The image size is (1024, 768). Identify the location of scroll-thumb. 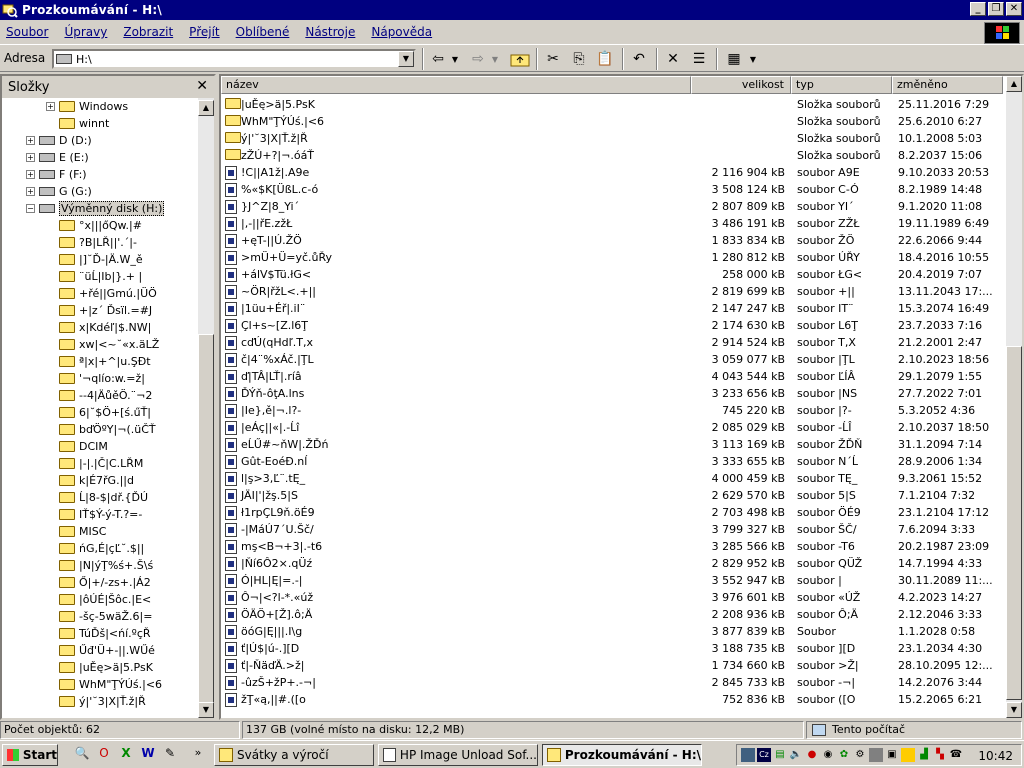
(1014, 523).